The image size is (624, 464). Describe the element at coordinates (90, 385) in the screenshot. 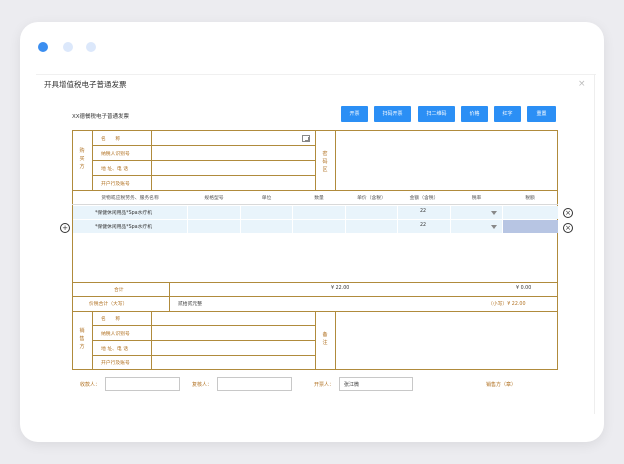

I see `payee-label: 收款人：` at that location.